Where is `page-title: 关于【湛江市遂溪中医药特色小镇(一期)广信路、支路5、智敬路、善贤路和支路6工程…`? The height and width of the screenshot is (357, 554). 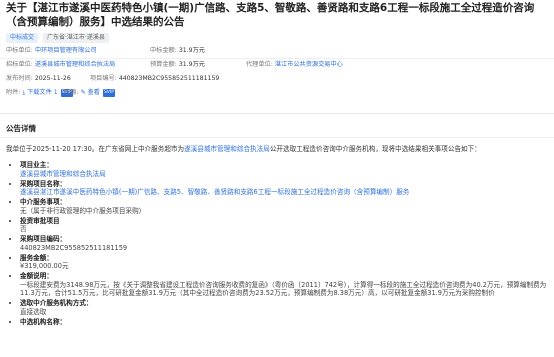 page-title: 关于【湛江市遂溪中医药特色小镇(一期)广信路、支路5、智敬路、善贤路和支路6工程… is located at coordinates (270, 15).